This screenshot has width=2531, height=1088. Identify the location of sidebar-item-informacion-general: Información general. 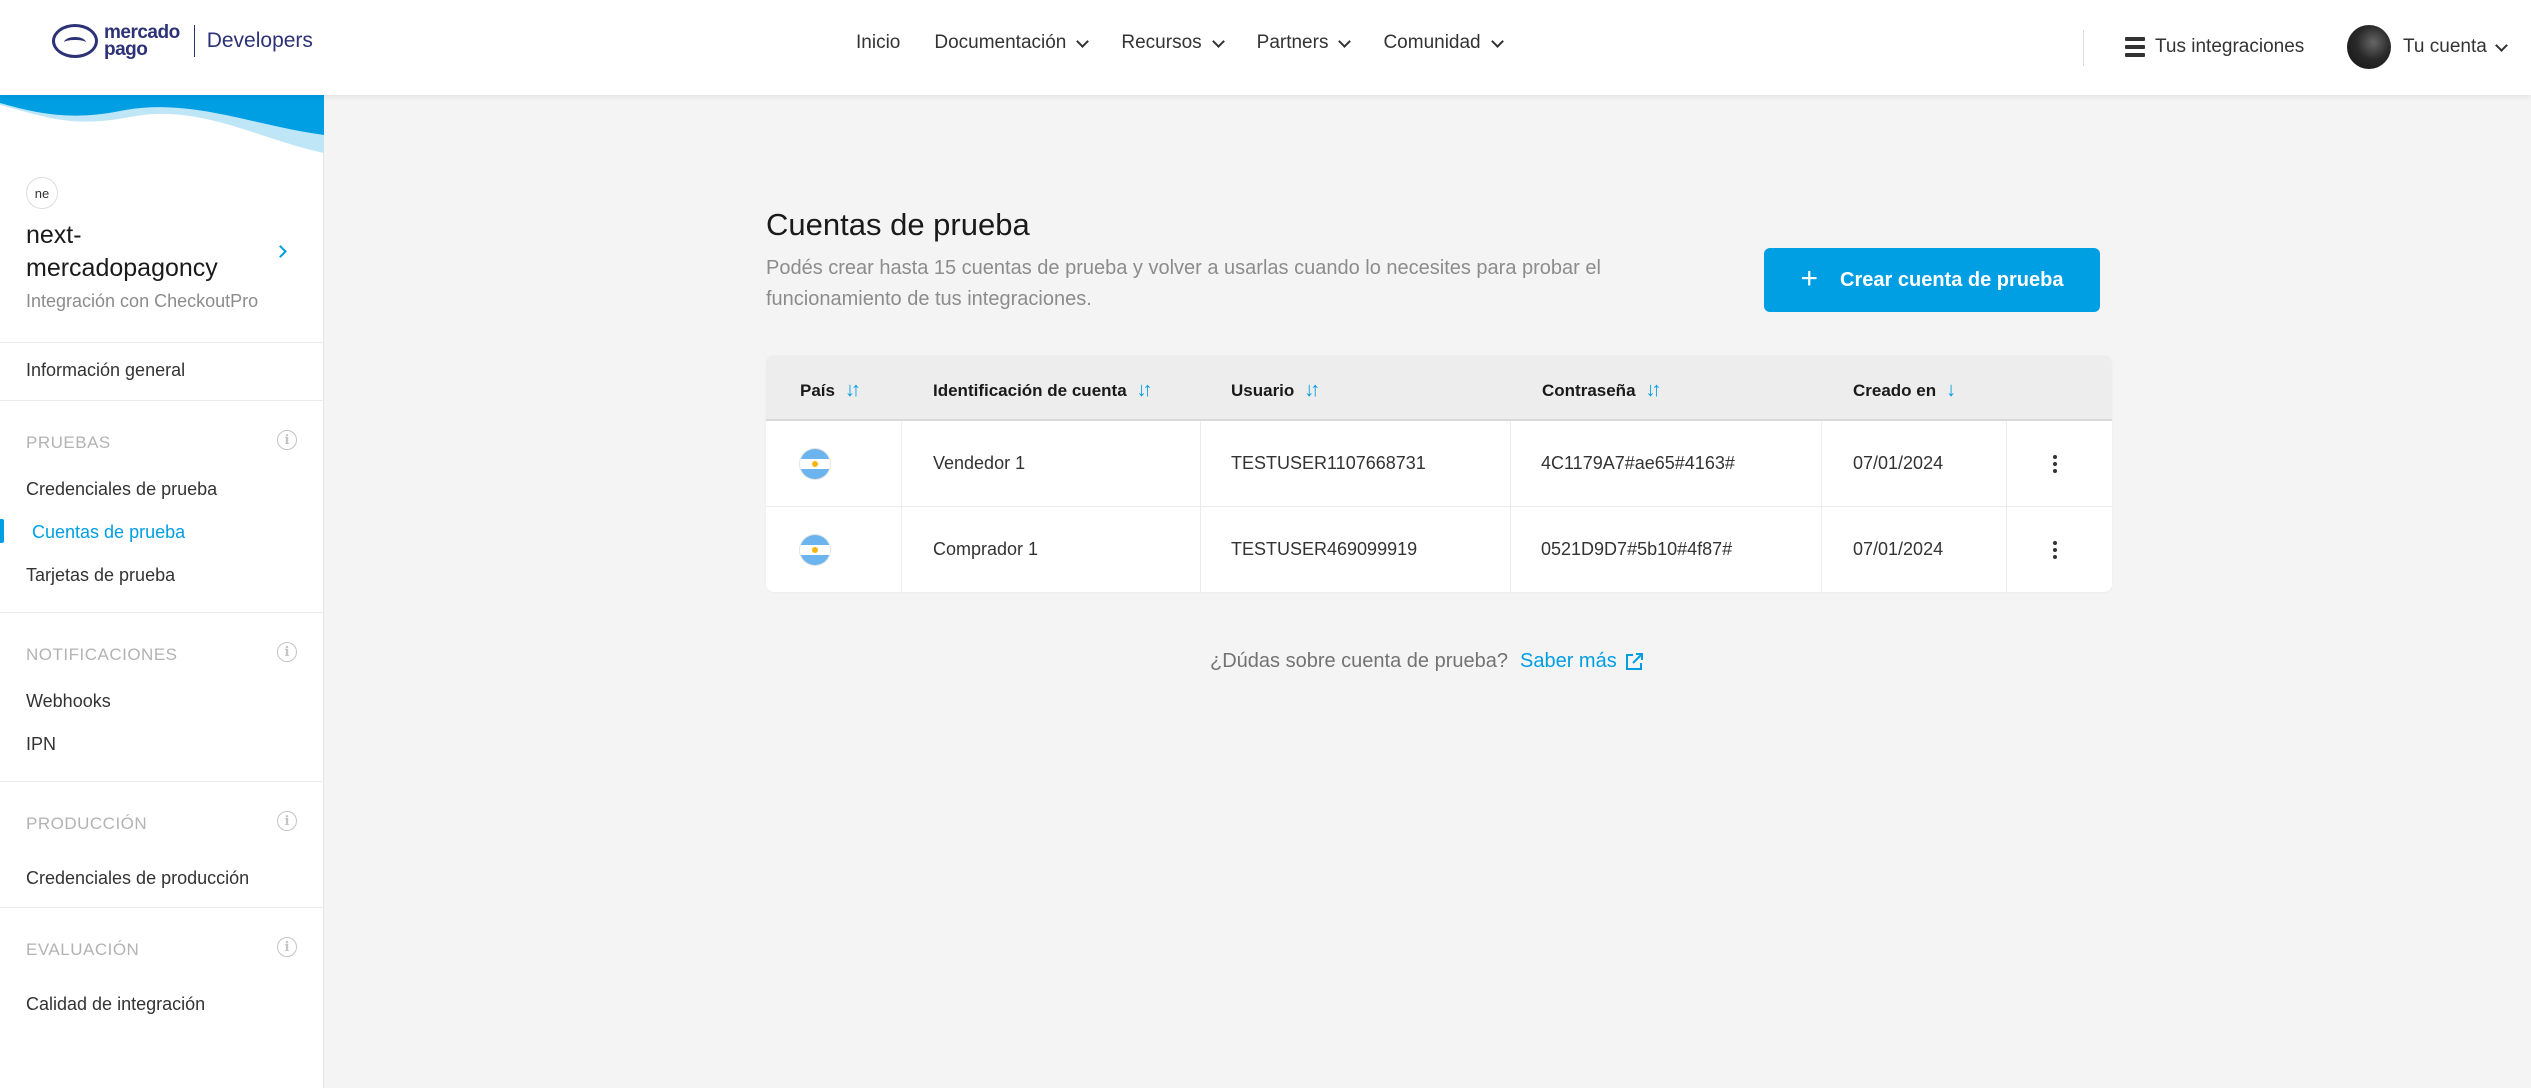
(105, 370).